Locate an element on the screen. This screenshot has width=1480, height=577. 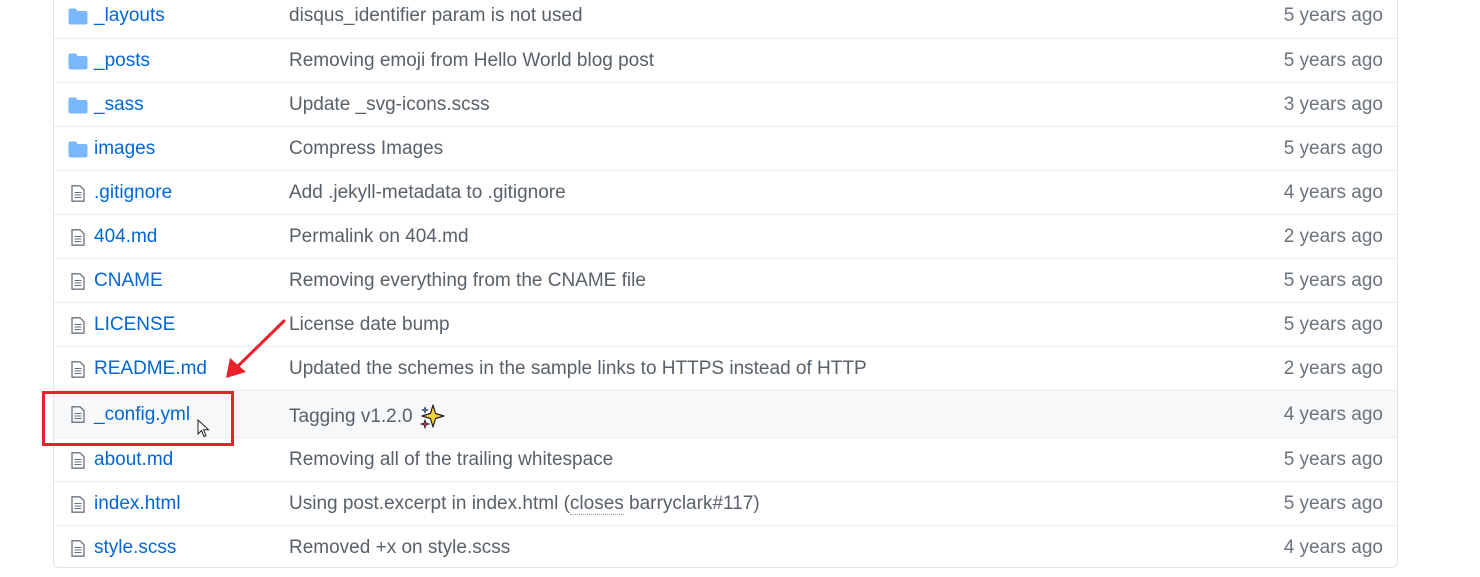
file-name-link: _posts is located at coordinates (122, 61).